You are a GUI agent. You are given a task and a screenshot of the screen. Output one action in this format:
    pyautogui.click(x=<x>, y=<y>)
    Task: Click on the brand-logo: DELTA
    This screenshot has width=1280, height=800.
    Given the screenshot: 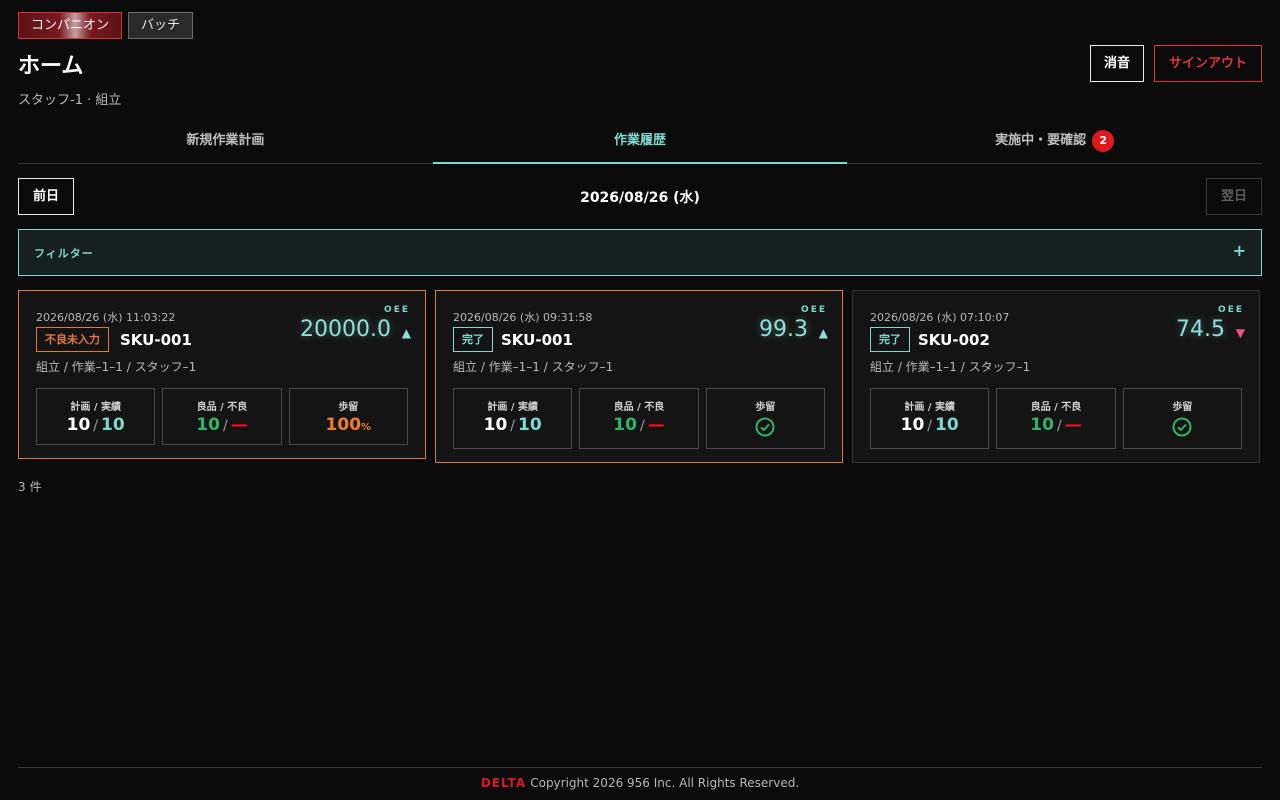 What is the action you would take?
    pyautogui.click(x=503, y=783)
    